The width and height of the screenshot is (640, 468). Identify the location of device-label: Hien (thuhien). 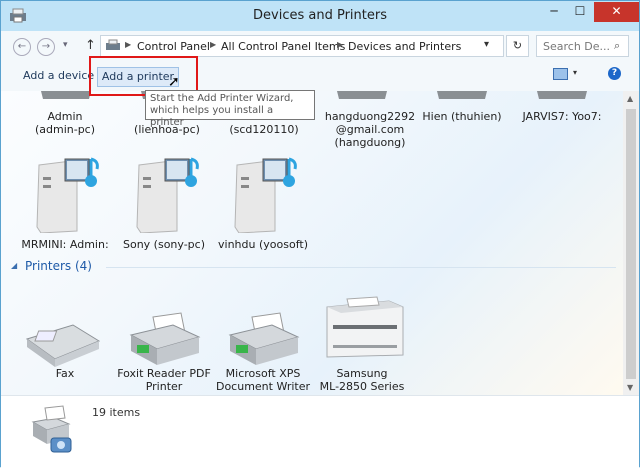
(462, 116).